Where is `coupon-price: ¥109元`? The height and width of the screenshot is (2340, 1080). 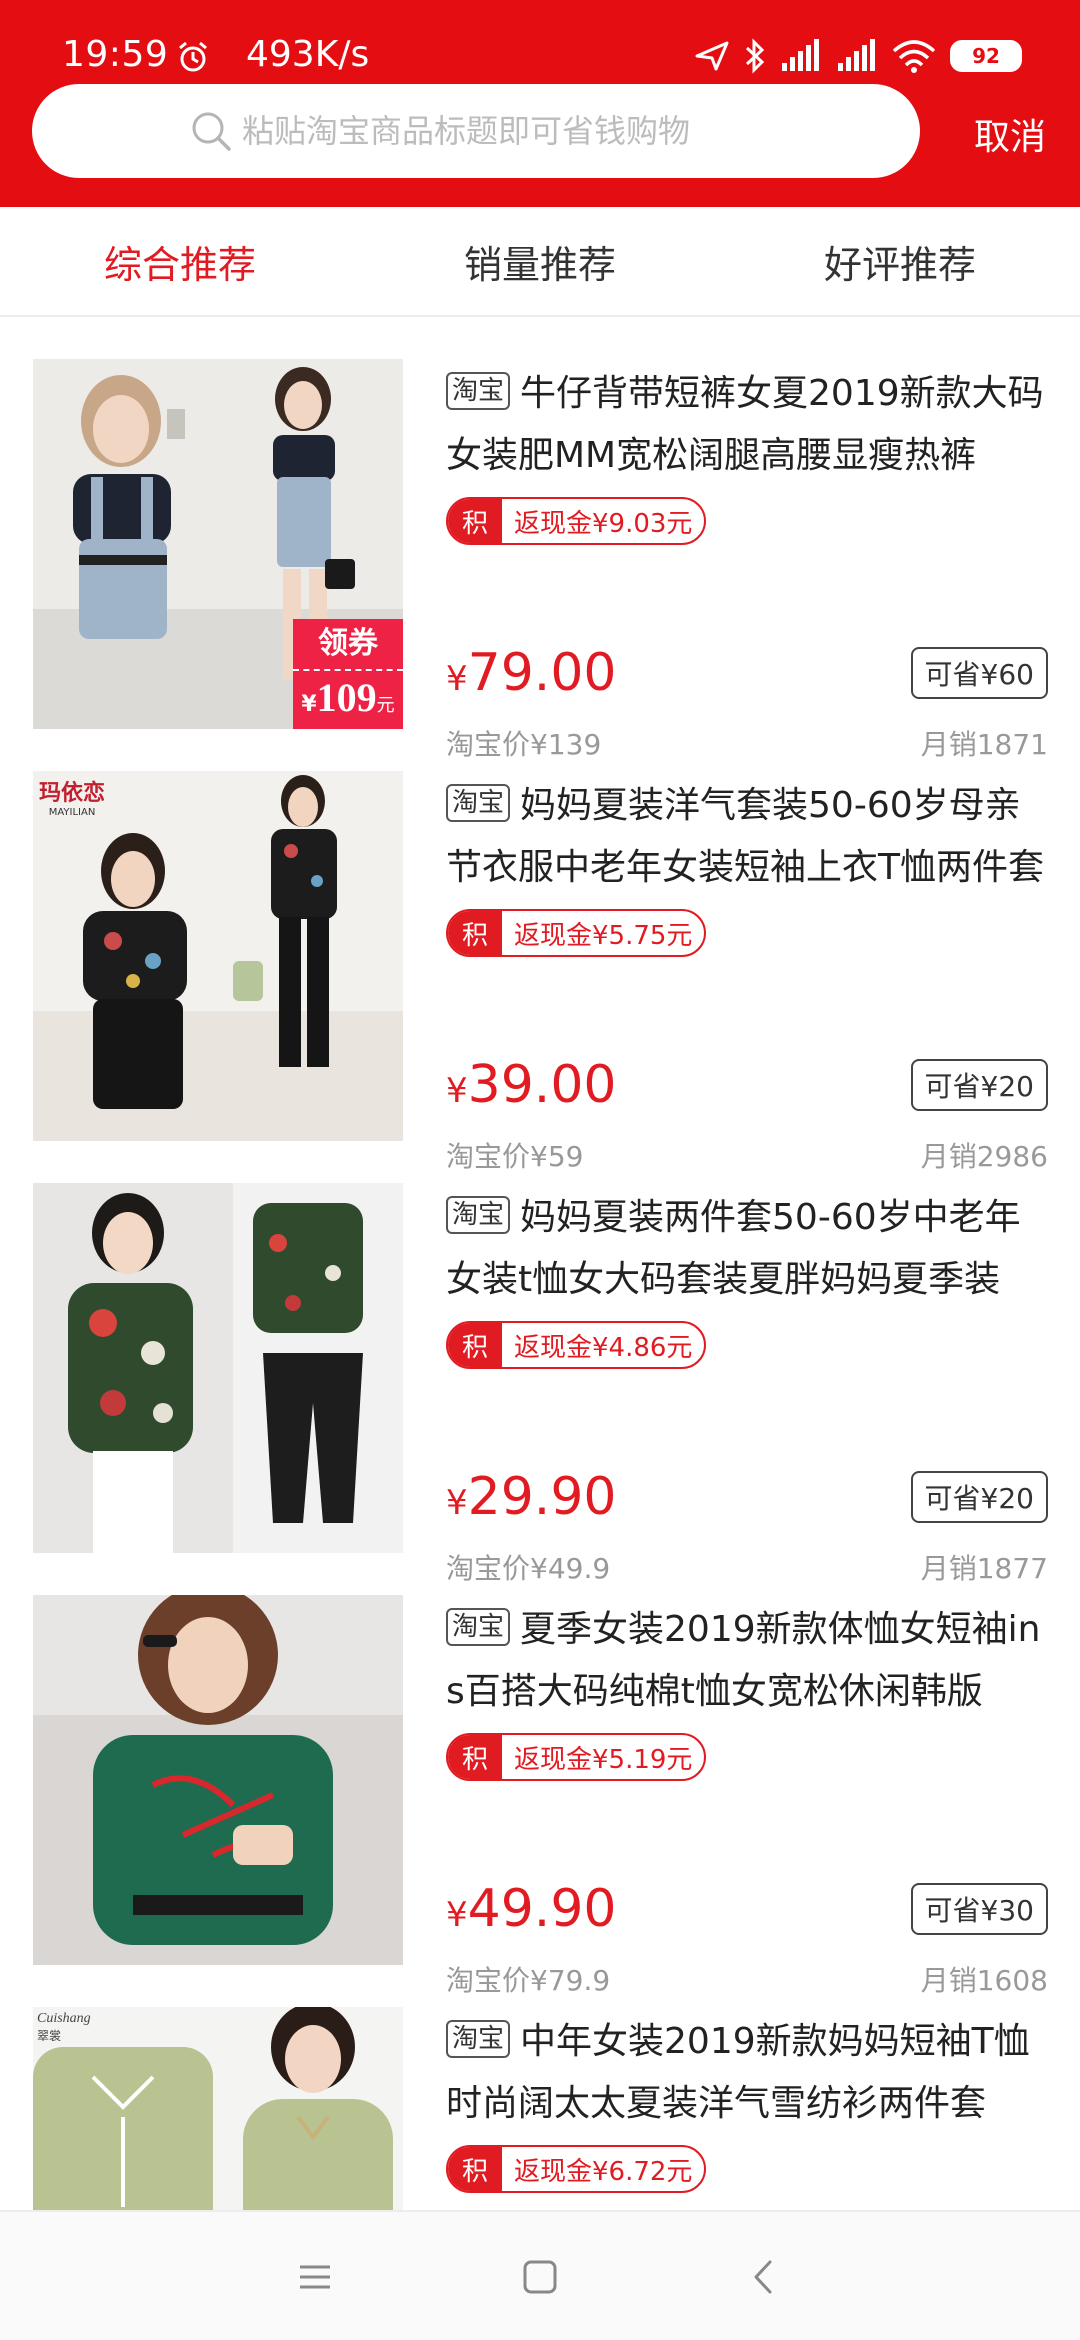 coupon-price: ¥109元 is located at coordinates (348, 697).